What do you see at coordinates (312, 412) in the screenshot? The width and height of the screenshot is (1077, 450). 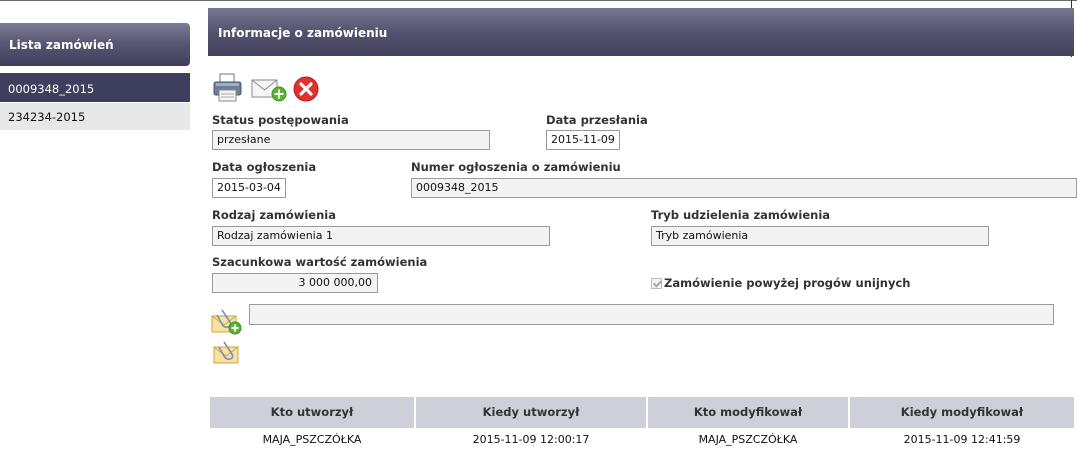 I see `column-header-created-by: Kto utworzył` at bounding box center [312, 412].